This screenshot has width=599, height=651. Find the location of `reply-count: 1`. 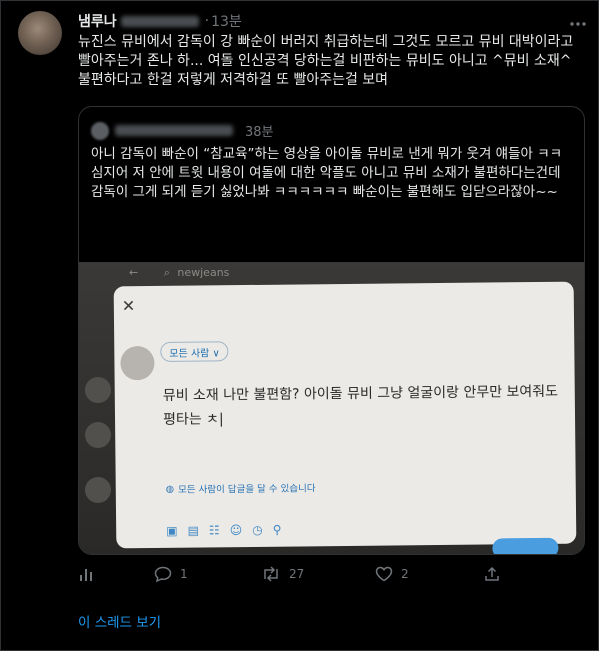

reply-count: 1 is located at coordinates (184, 574).